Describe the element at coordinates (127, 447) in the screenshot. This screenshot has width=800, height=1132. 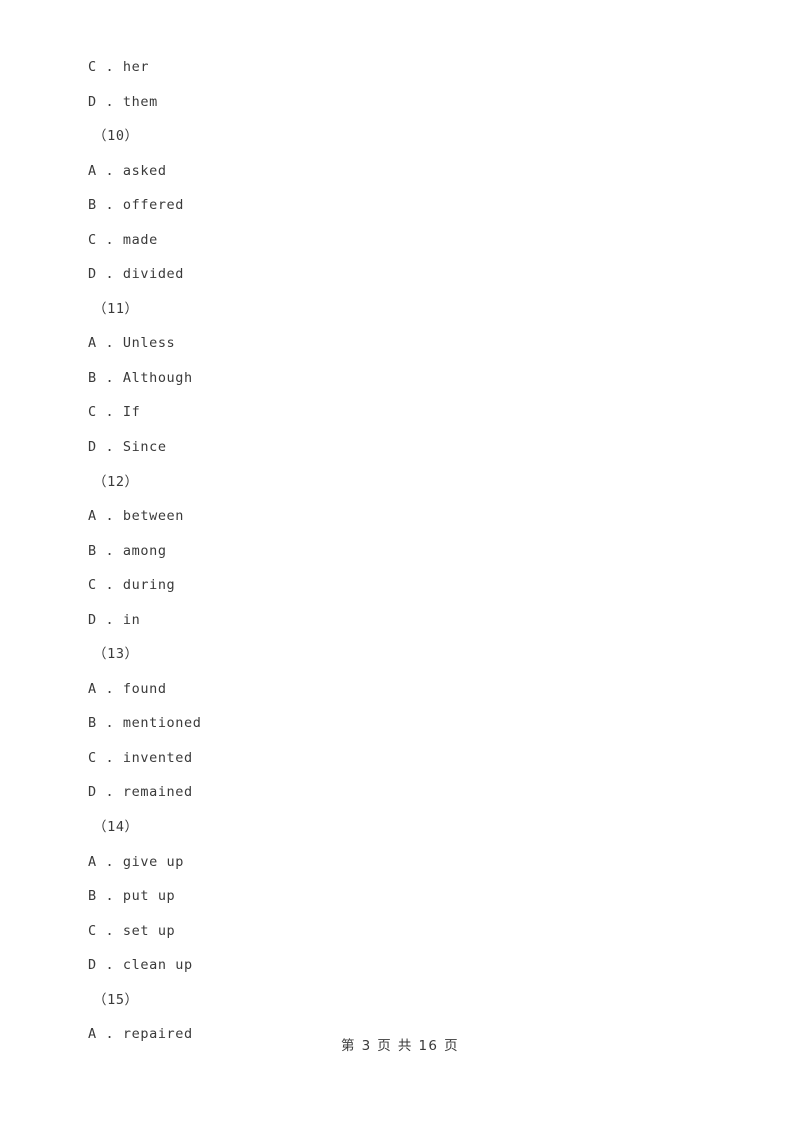
I see `answer-option: D . Since` at that location.